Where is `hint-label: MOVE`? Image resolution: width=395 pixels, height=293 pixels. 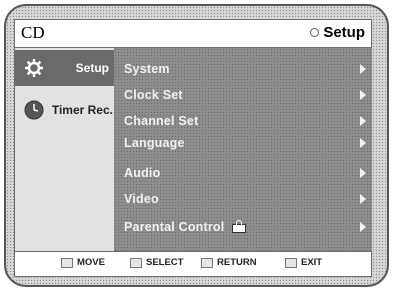
hint-label: MOVE is located at coordinates (91, 262).